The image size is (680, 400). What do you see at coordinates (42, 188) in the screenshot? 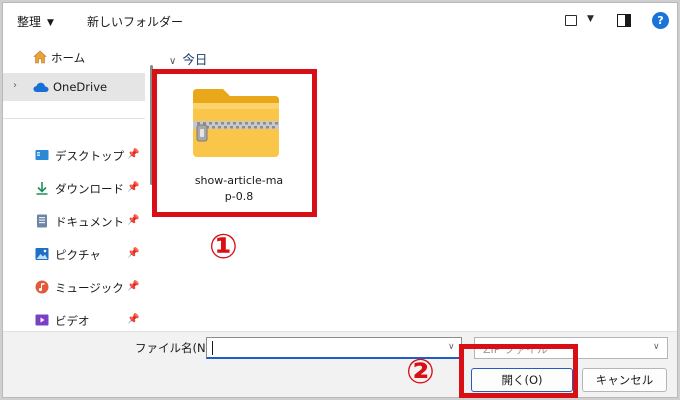
I see `download-icon` at bounding box center [42, 188].